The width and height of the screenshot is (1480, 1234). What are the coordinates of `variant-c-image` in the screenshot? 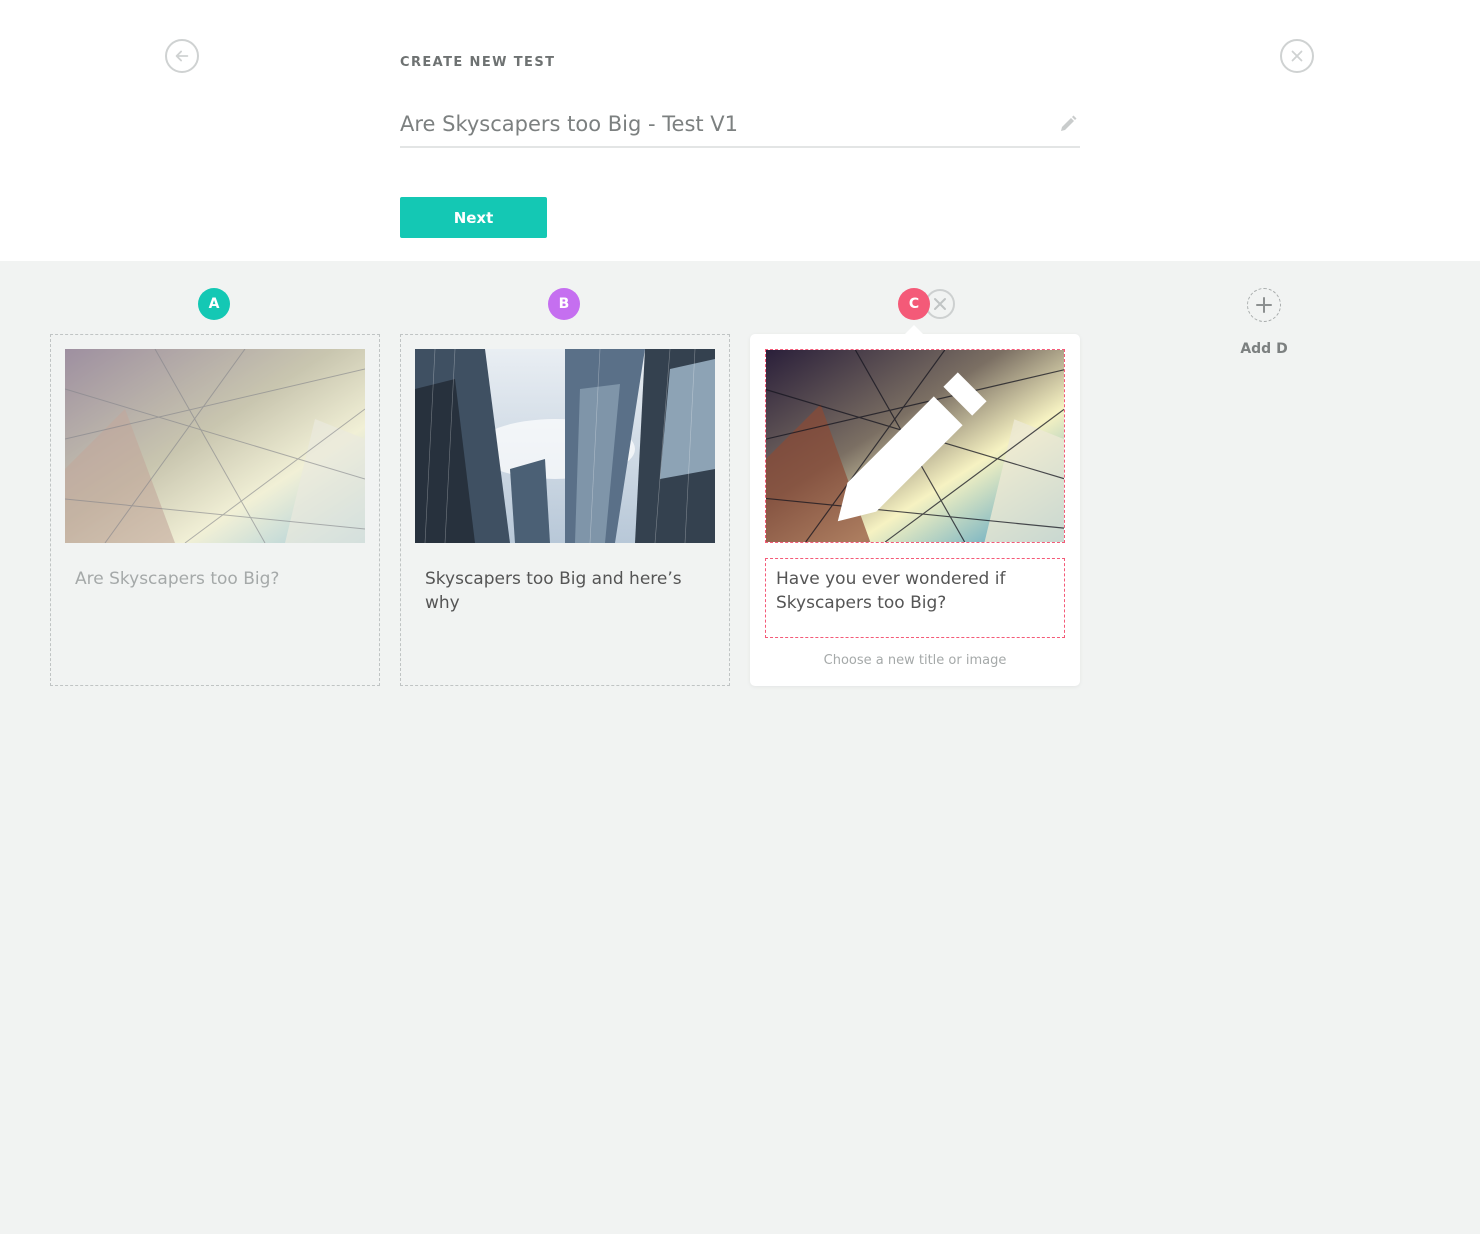 It's located at (915, 446).